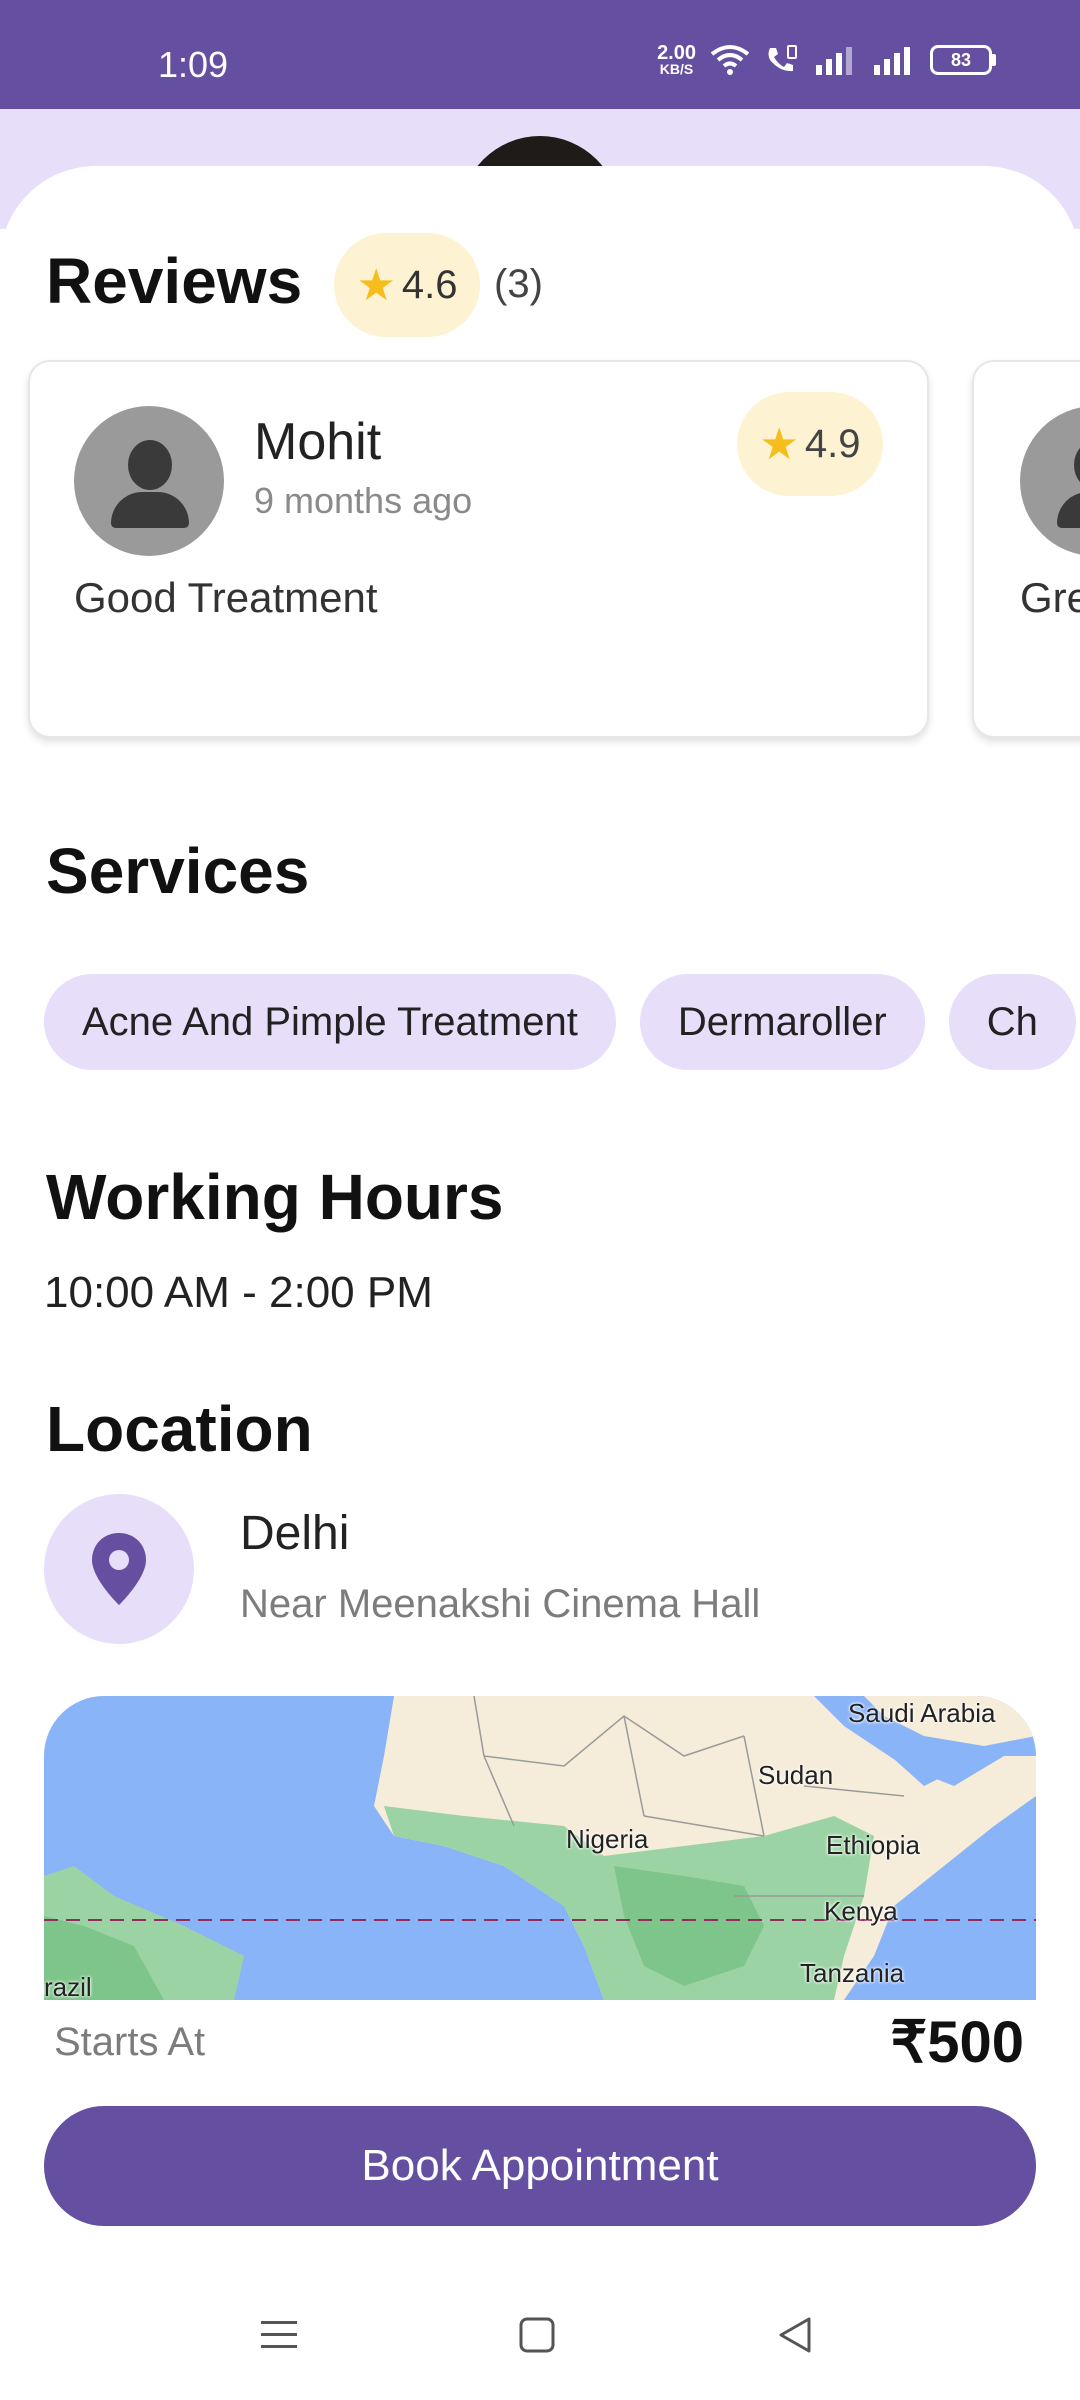 The height and width of the screenshot is (2400, 1080). What do you see at coordinates (782, 1022) in the screenshot?
I see `service-chip: Dermaroller` at bounding box center [782, 1022].